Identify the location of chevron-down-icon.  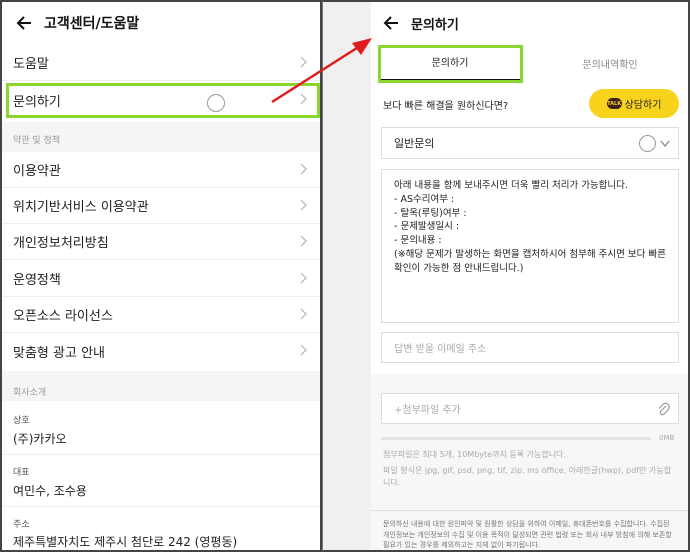
(665, 143).